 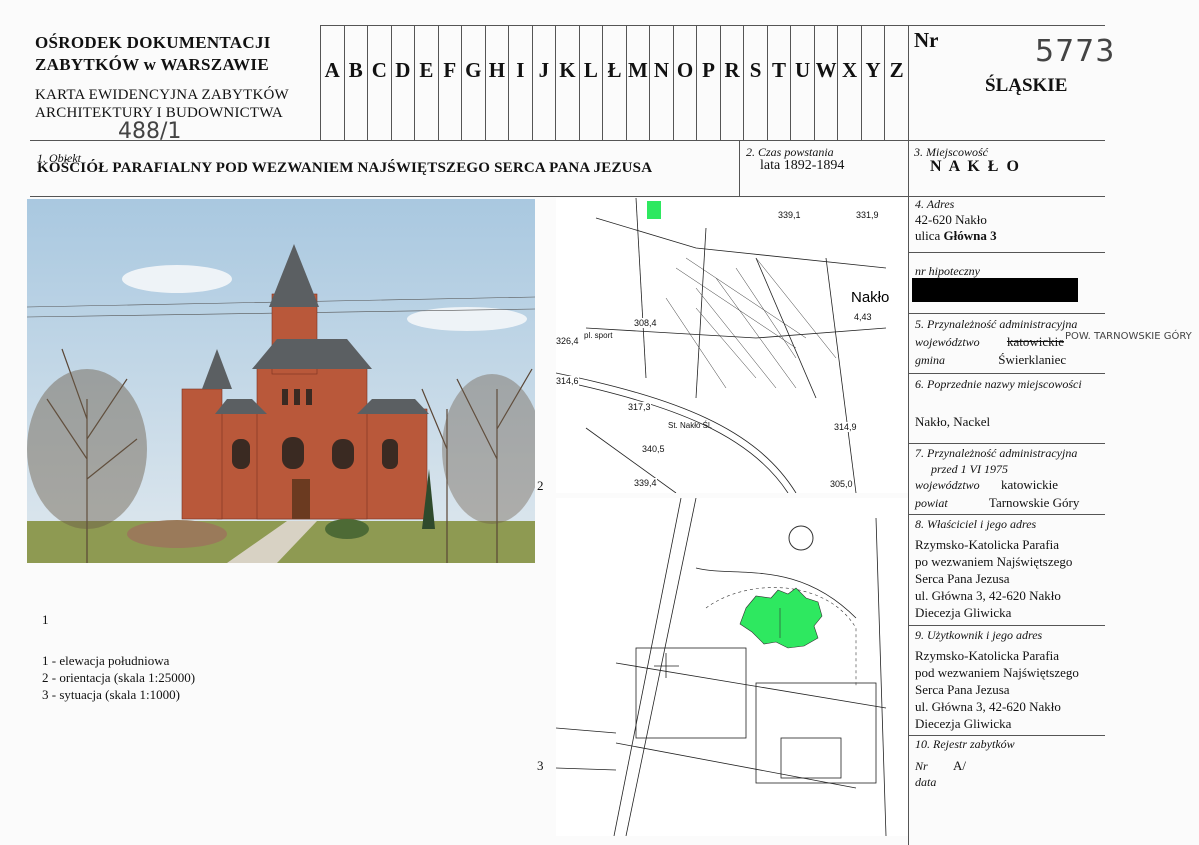 What do you see at coordinates (789, 215) in the screenshot?
I see `map-height-label: 339,1` at bounding box center [789, 215].